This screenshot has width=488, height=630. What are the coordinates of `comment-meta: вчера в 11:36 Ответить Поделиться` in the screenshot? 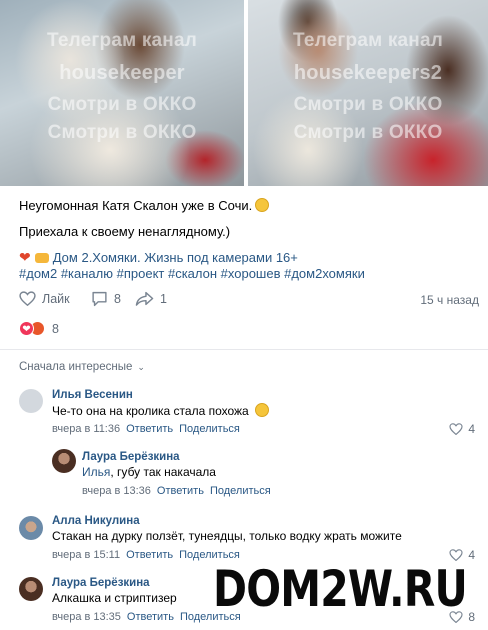 It's located at (146, 429).